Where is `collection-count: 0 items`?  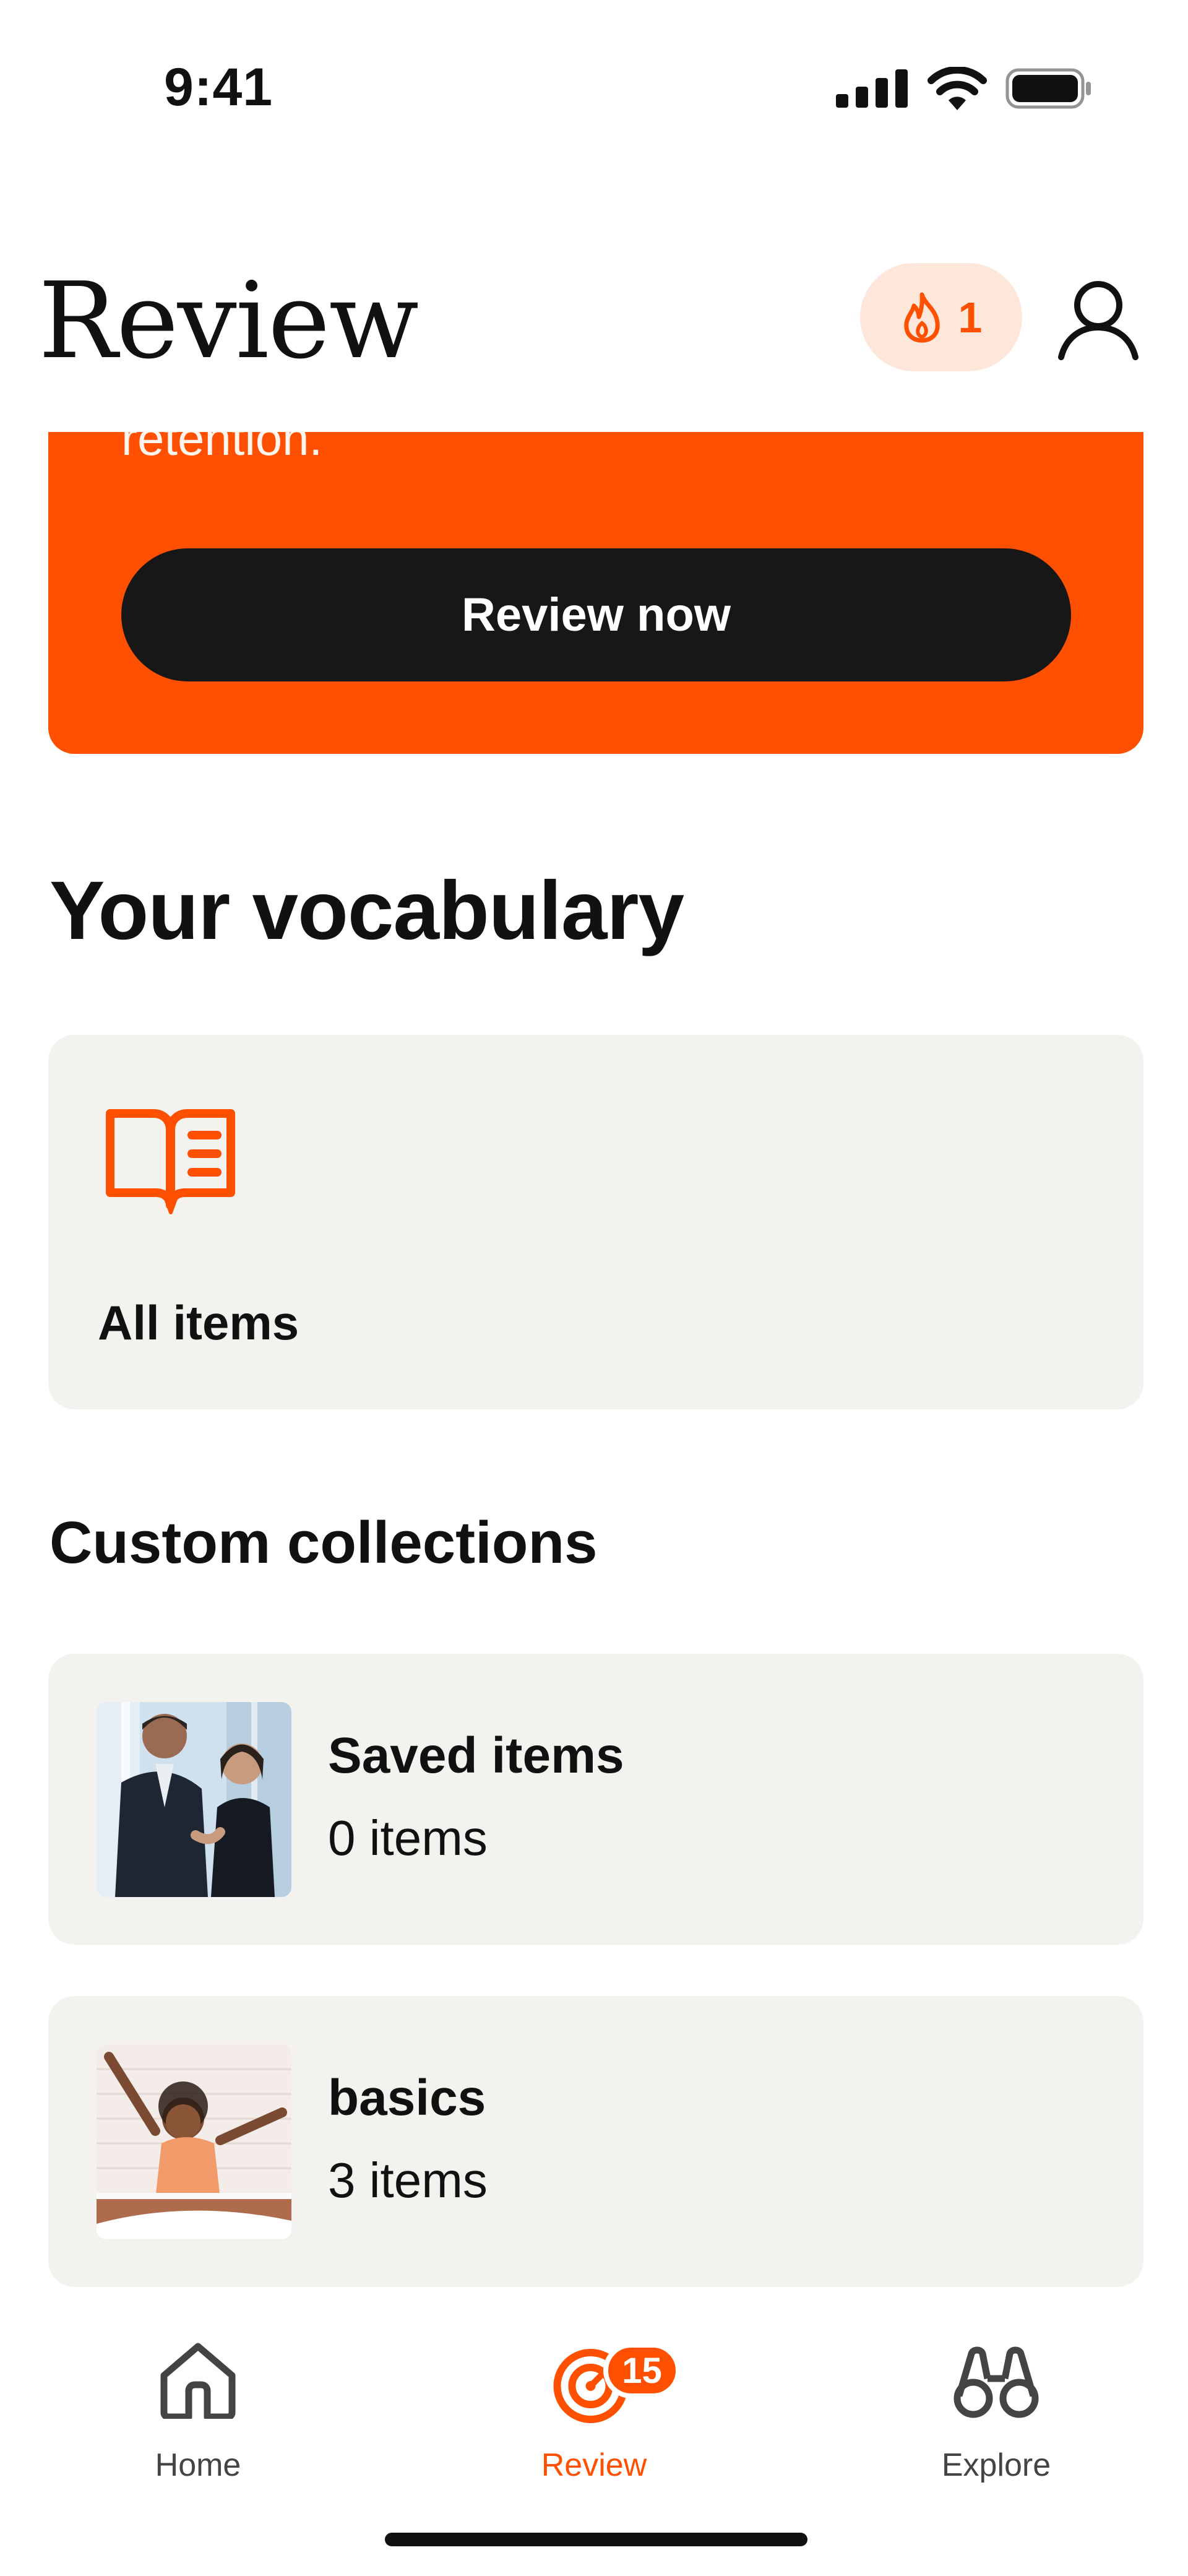 collection-count: 0 items is located at coordinates (408, 1837).